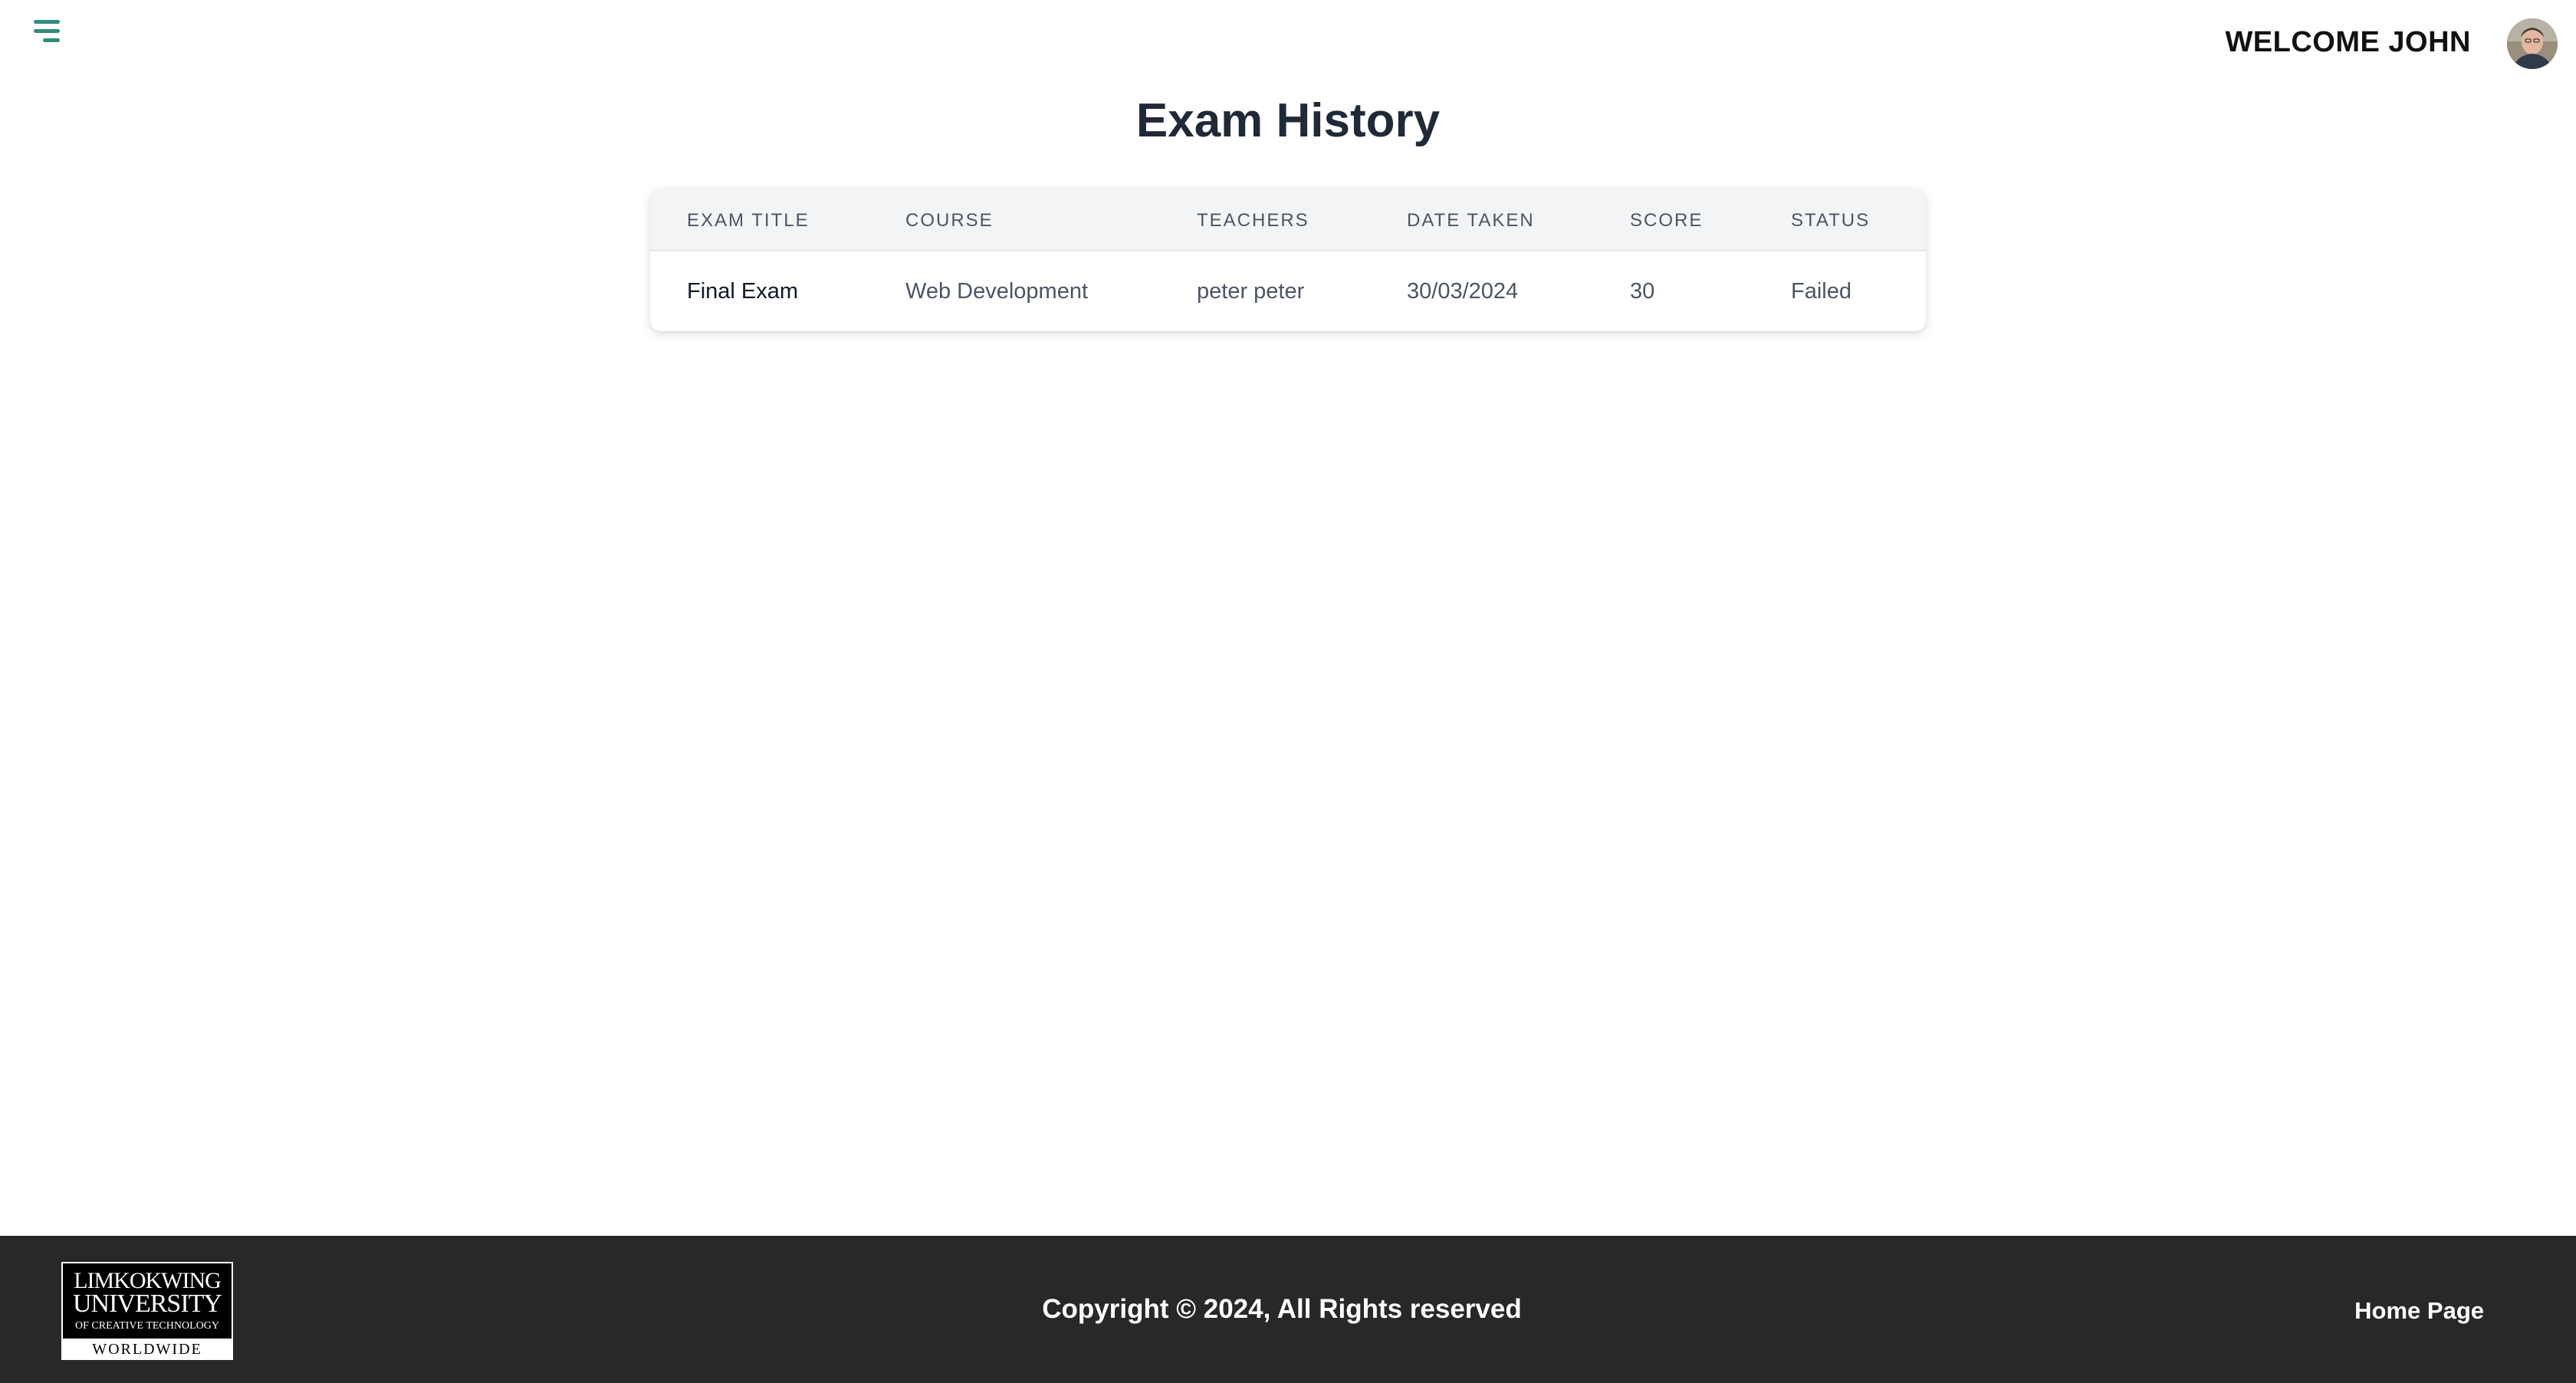 This screenshot has width=2576, height=1383. Describe the element at coordinates (1282, 1309) in the screenshot. I see `copyright-text: Copyright © 2024, All Rights reserved` at that location.